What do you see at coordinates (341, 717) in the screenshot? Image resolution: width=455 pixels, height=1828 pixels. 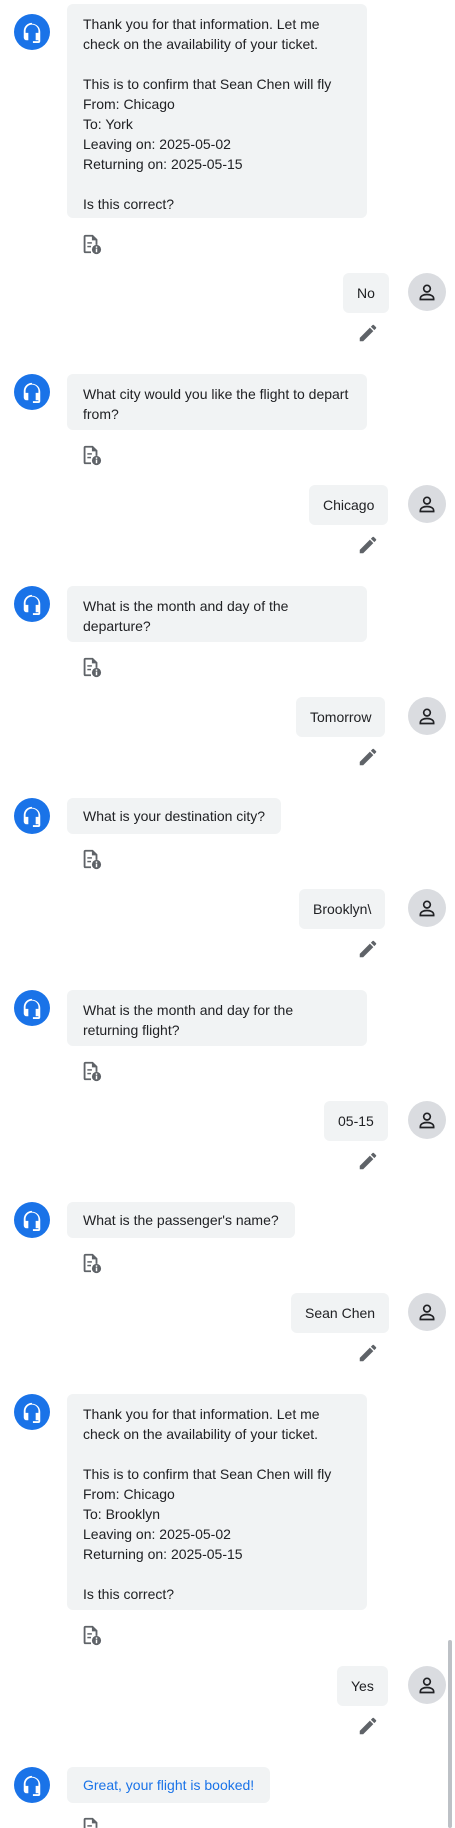 I see `user-message: Tomorrow` at bounding box center [341, 717].